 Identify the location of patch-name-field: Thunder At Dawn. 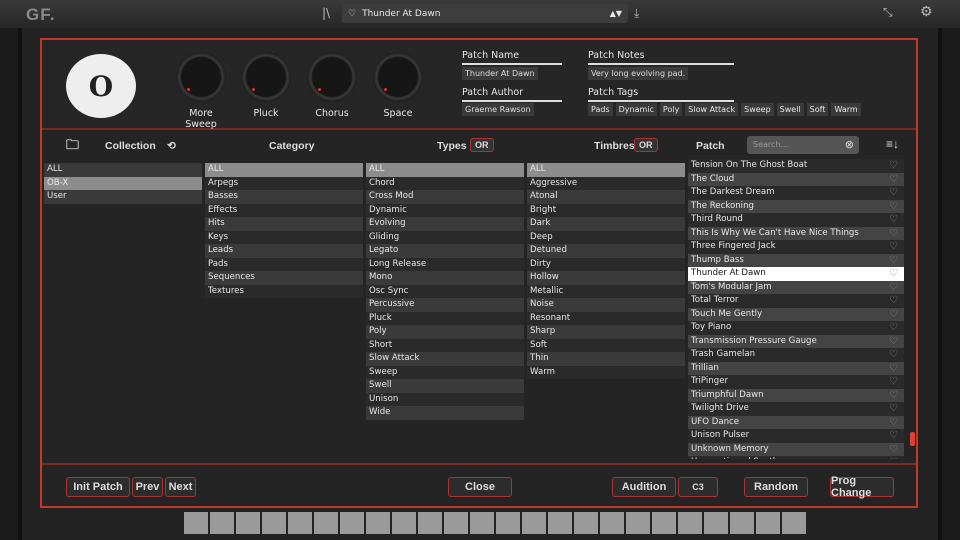
(500, 73).